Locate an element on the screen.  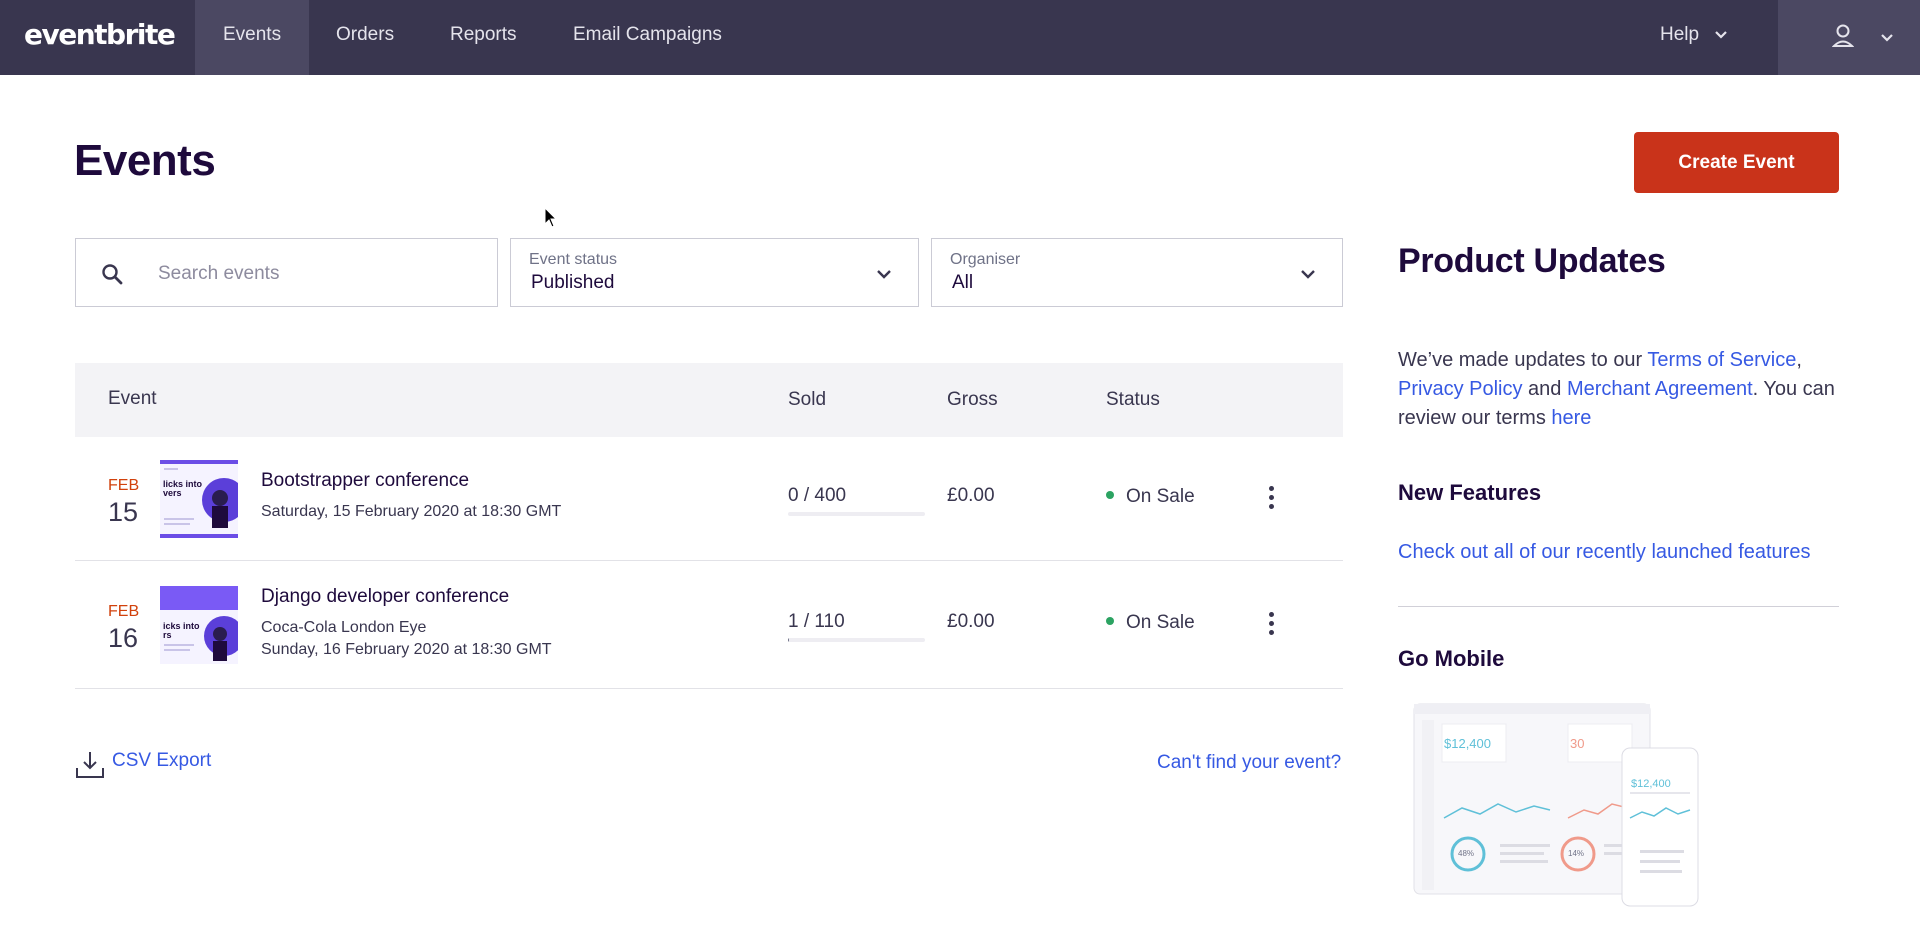
column-header-status: Status is located at coordinates (1133, 399).